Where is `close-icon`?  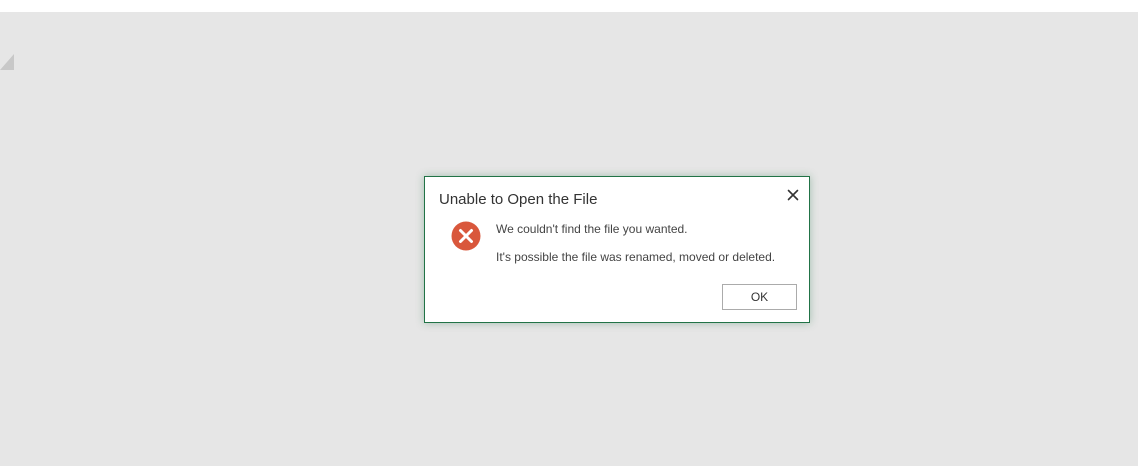
close-icon is located at coordinates (793, 195).